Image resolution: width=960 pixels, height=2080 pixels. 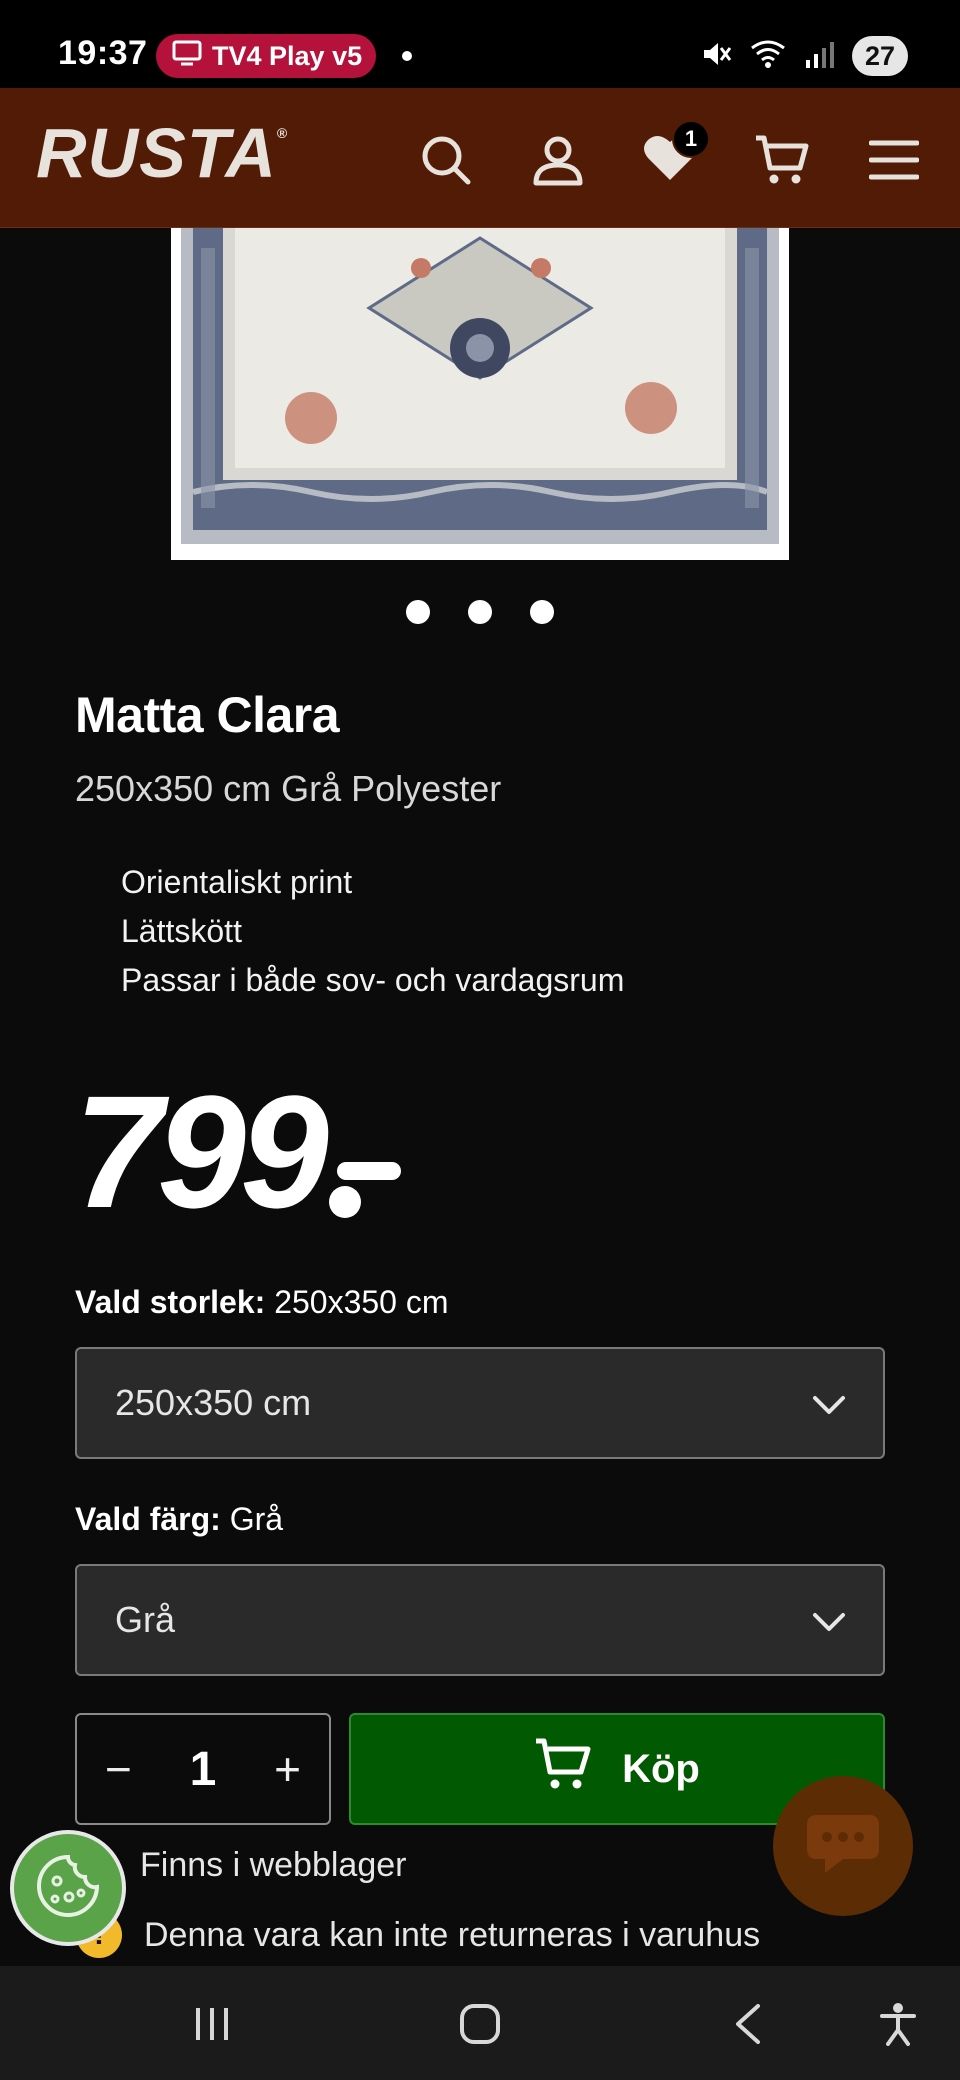 I want to click on color-label: Vald färg: Grå, so click(x=179, y=1519).